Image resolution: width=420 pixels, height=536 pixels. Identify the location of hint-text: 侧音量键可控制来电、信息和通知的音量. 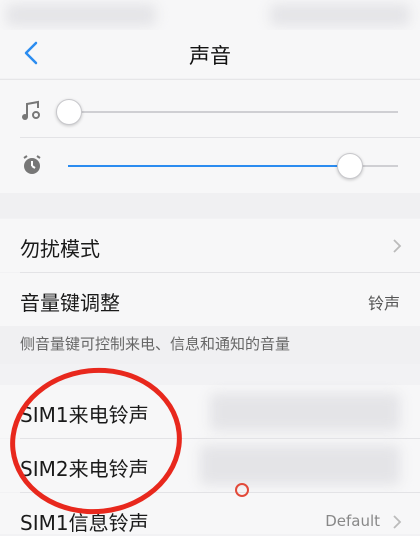
(155, 344).